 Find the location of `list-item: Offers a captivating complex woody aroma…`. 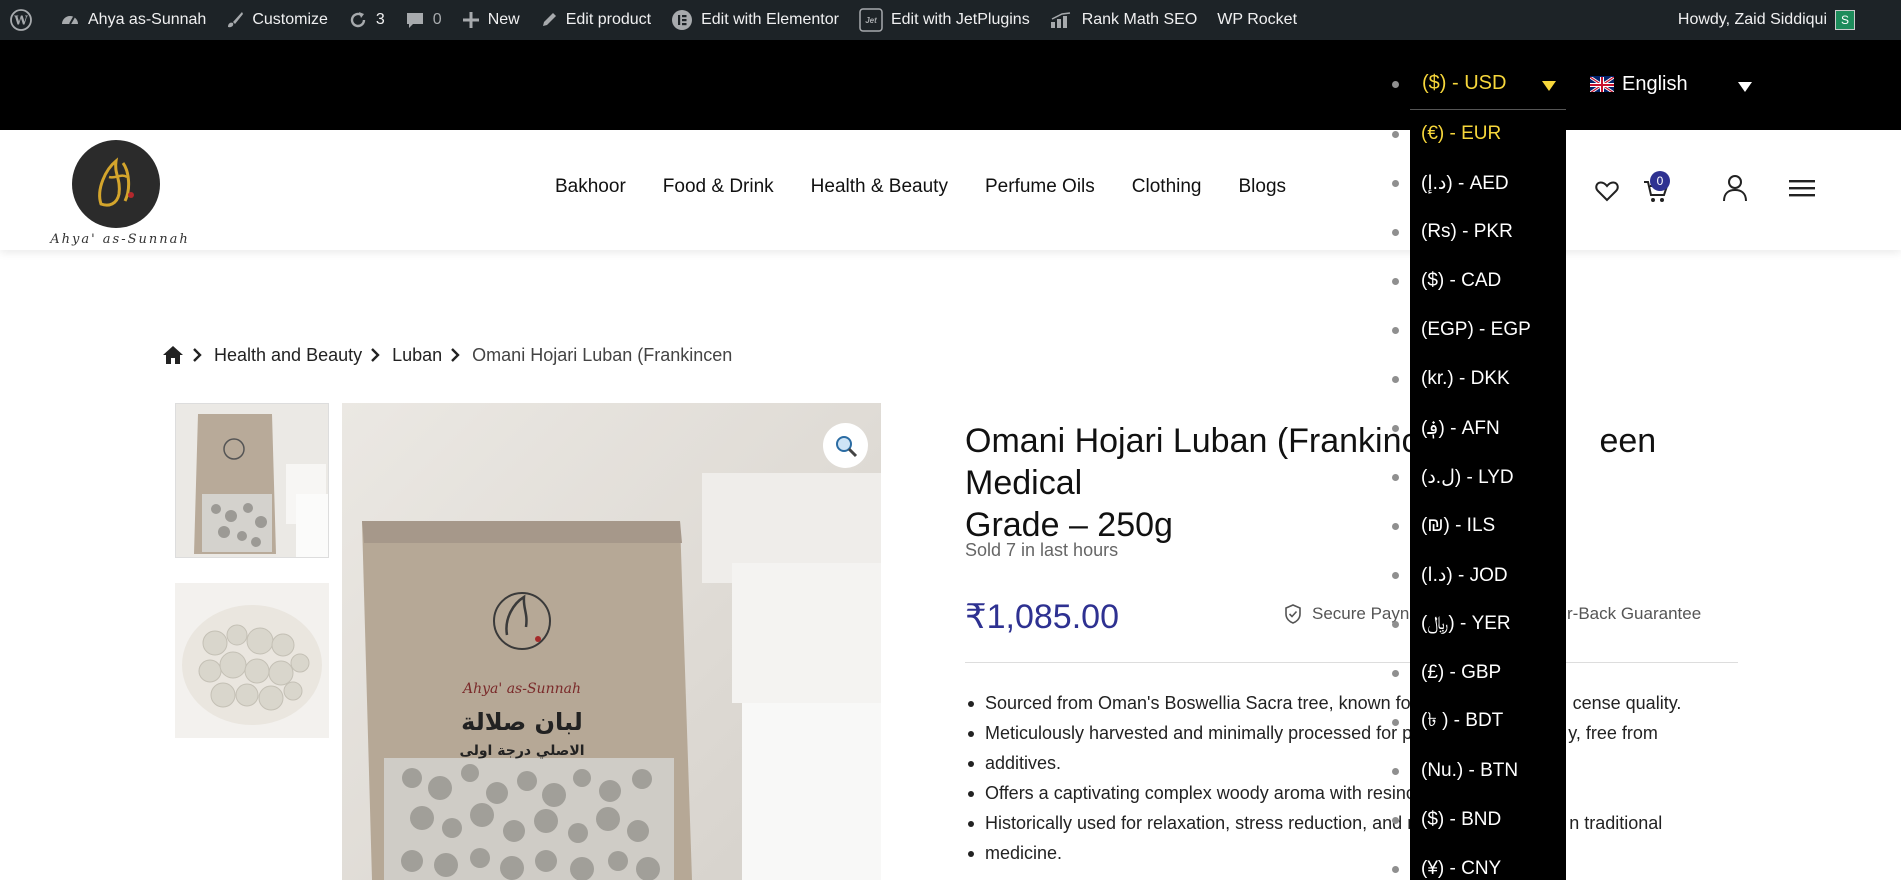

list-item: Offers a captivating complex woody aroma… is located at coordinates (1325, 793).